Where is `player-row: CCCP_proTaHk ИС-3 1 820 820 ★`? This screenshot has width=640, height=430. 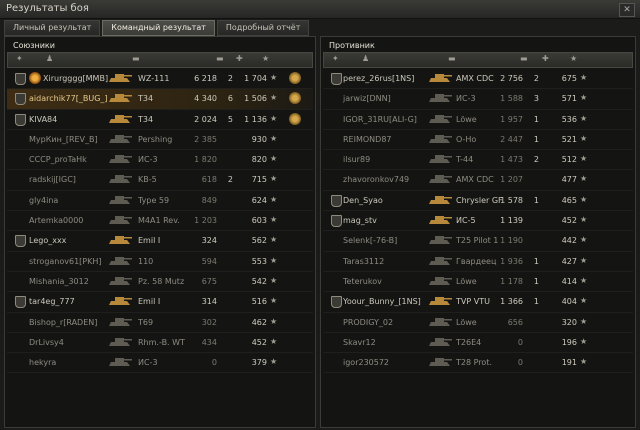
player-row: CCCP_proTaHk ИС-3 1 820 820 ★ is located at coordinates (160, 160).